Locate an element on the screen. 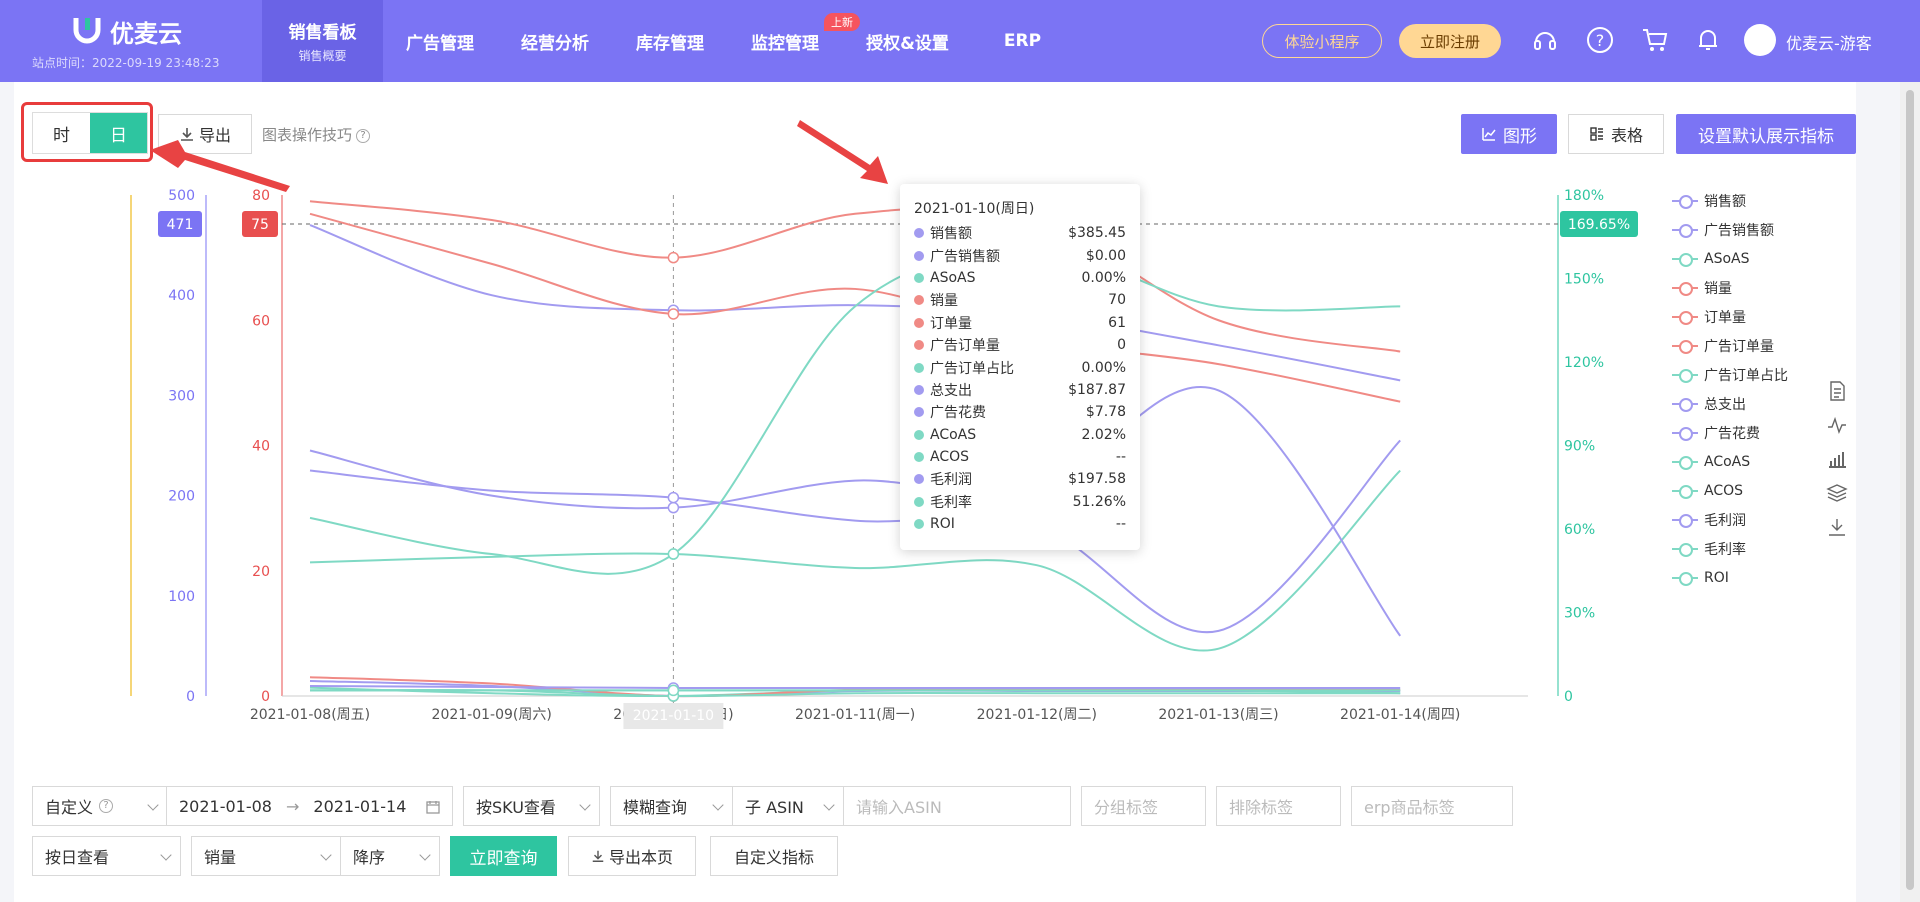 The width and height of the screenshot is (1920, 902). save-image-icon is located at coordinates (1837, 527).